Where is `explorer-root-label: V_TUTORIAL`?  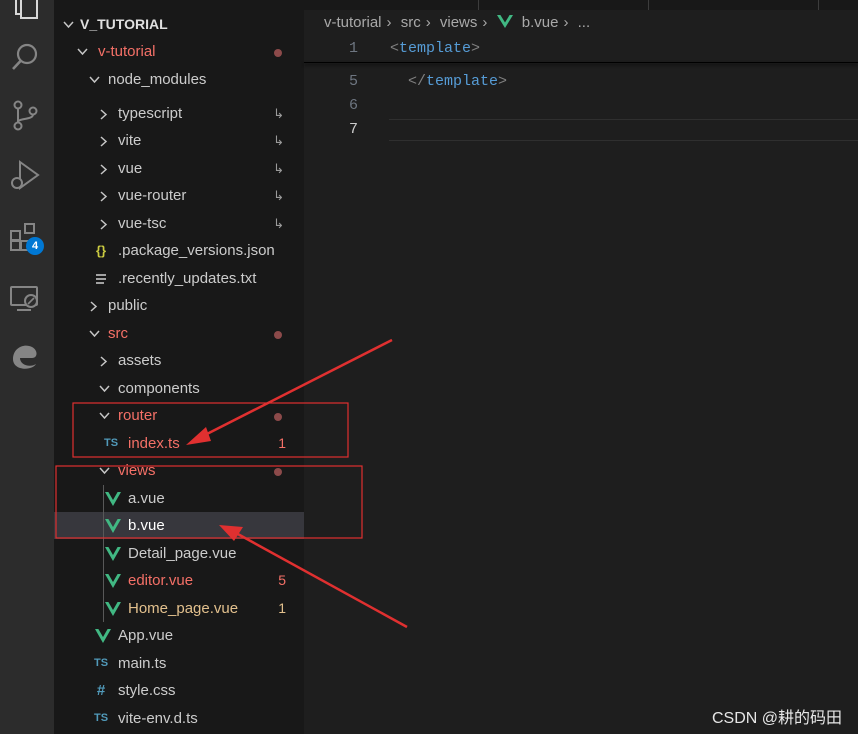 explorer-root-label: V_TUTORIAL is located at coordinates (124, 24).